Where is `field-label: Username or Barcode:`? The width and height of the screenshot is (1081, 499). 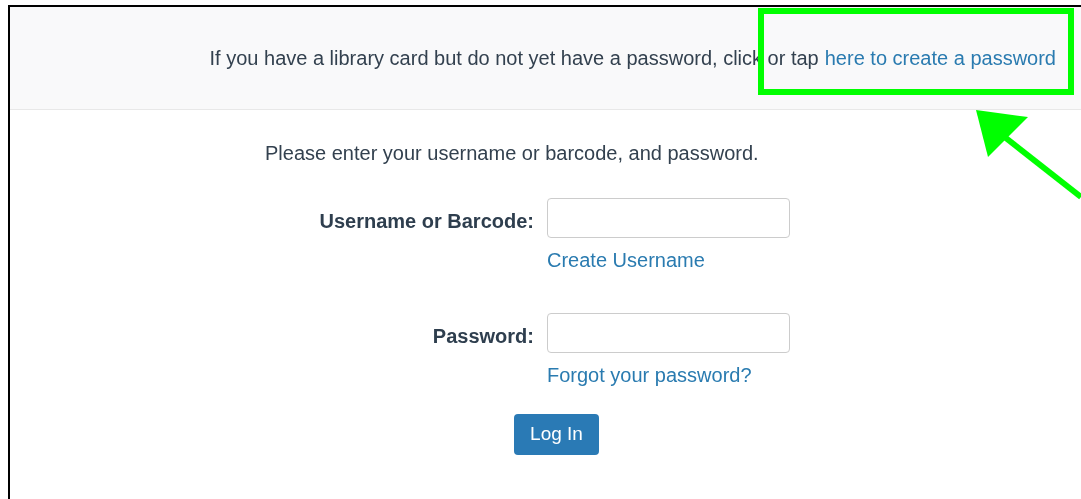 field-label: Username or Barcode: is located at coordinates (426, 221).